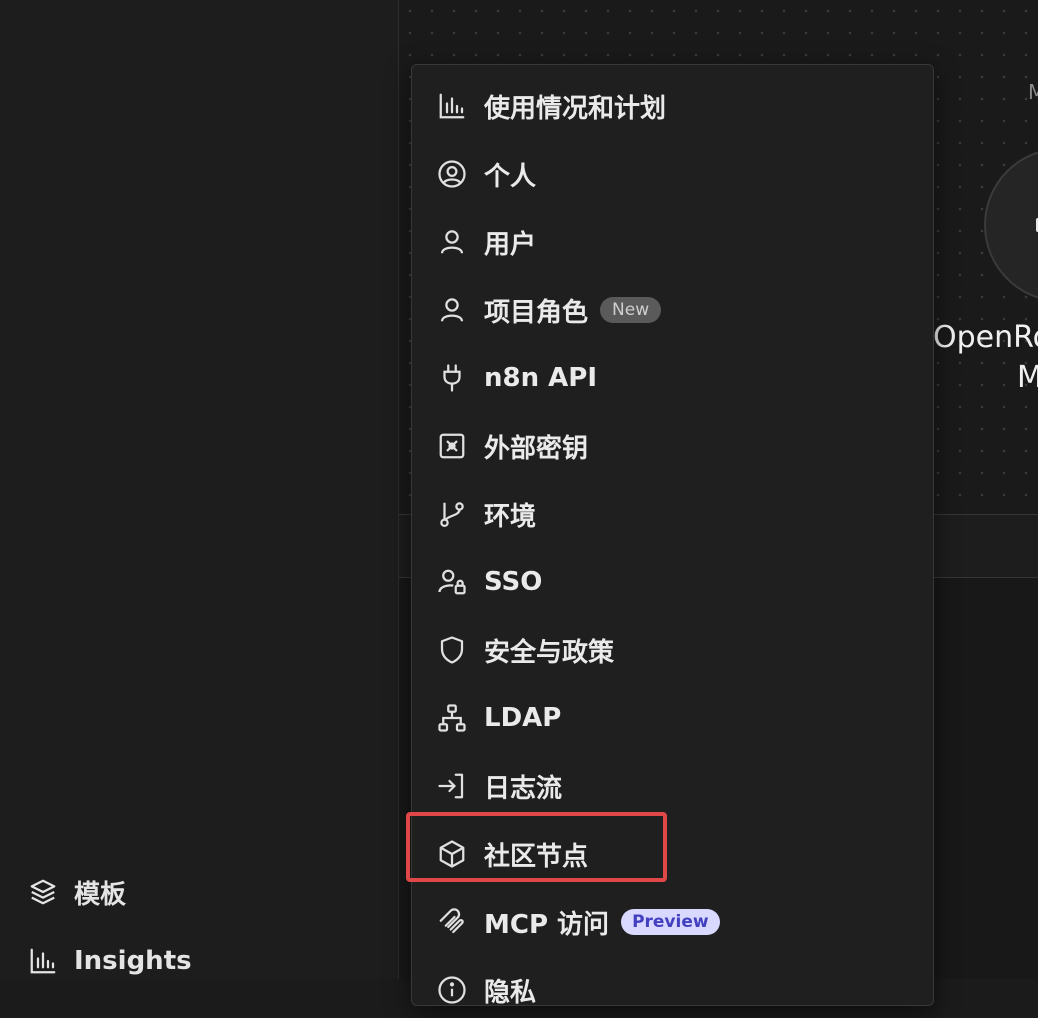  I want to click on menu-item-community-nodes: 社区节点, so click(672, 854).